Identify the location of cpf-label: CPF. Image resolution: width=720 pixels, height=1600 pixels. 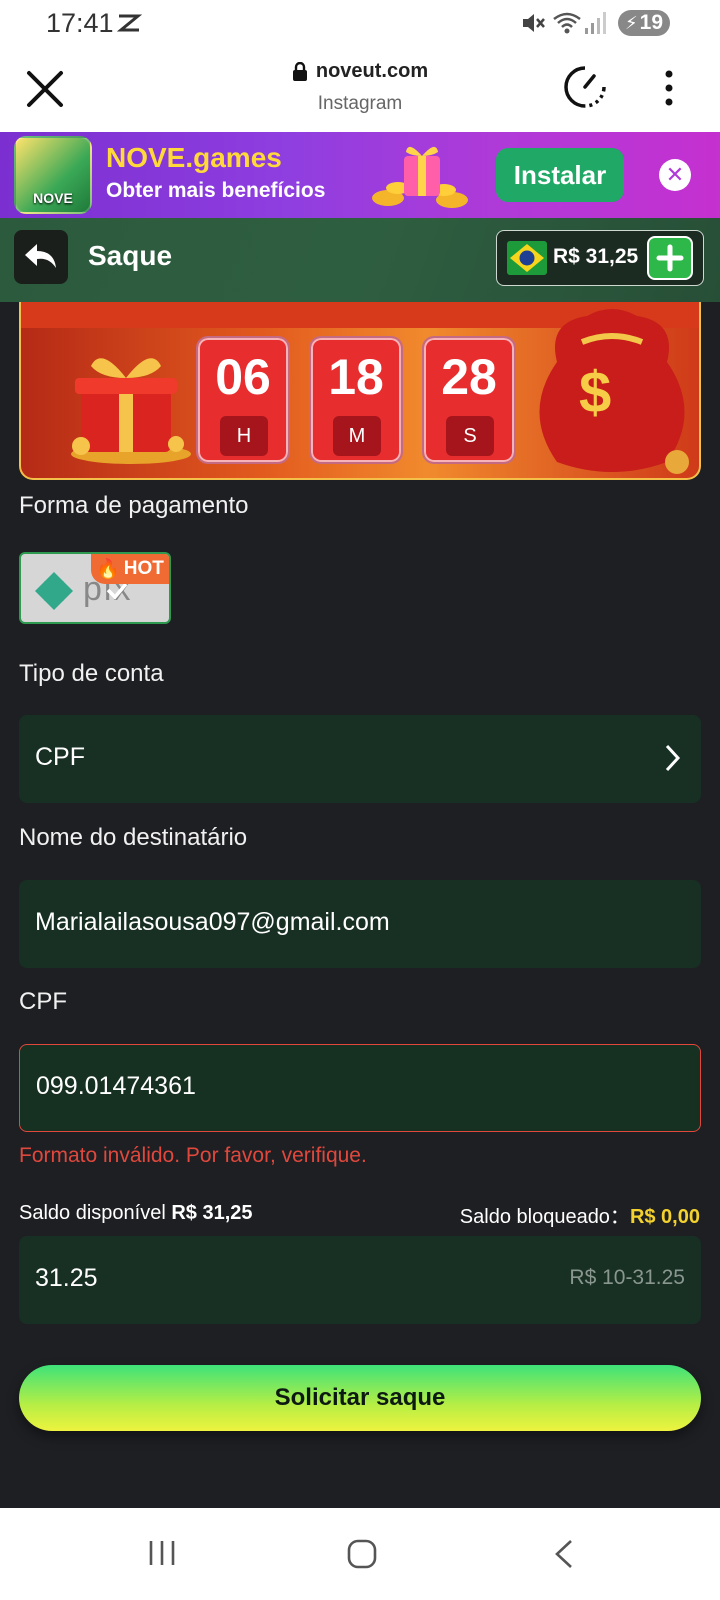
(43, 1001).